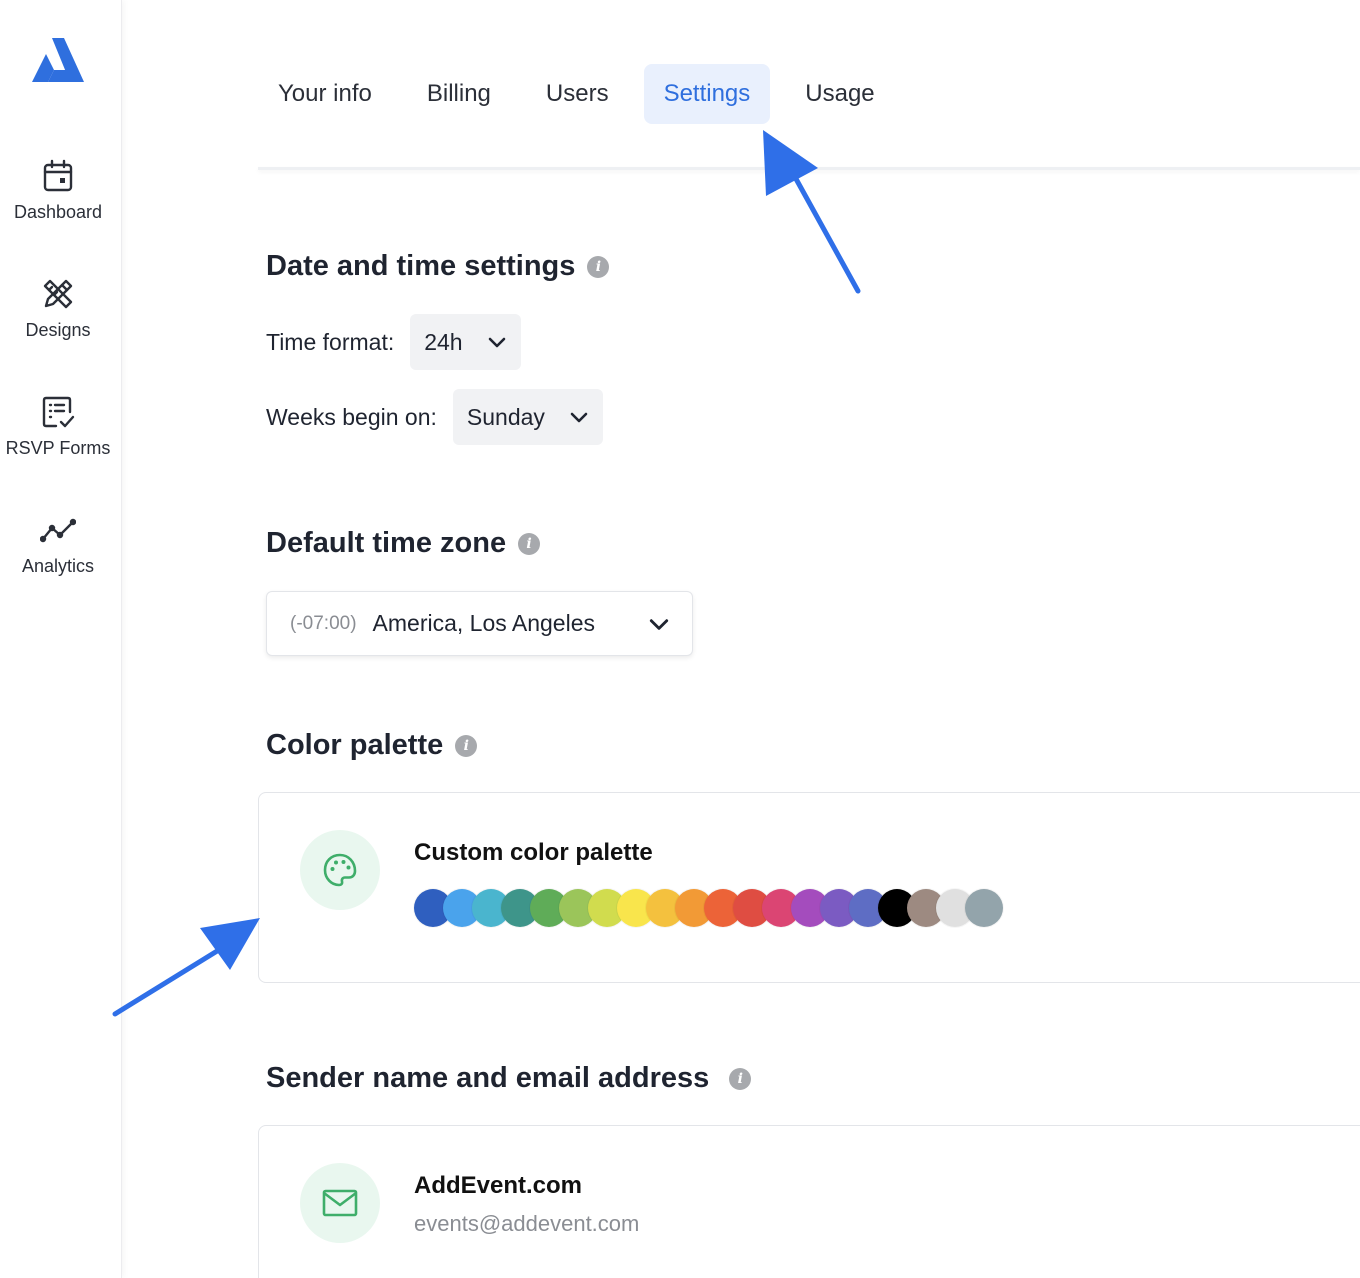 This screenshot has width=1360, height=1278. Describe the element at coordinates (459, 94) in the screenshot. I see `tab-billing: Billing` at that location.